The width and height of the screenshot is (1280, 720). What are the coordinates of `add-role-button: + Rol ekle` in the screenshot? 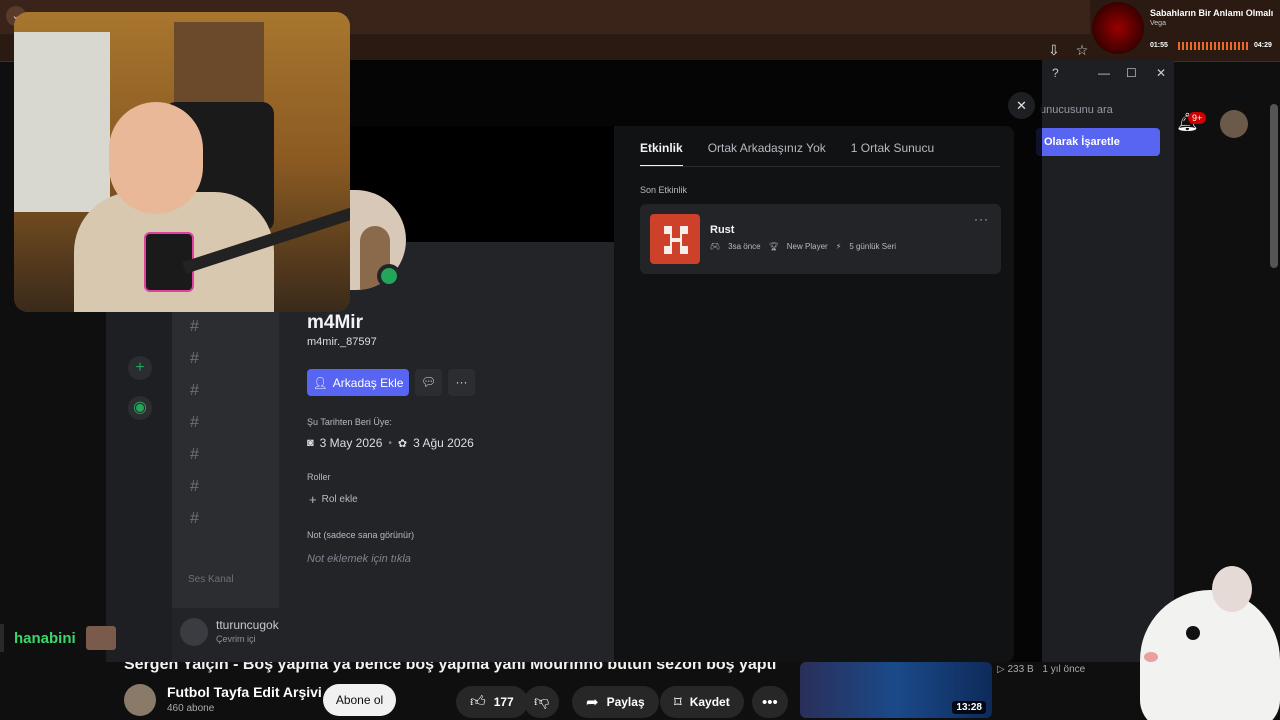 It's located at (333, 499).